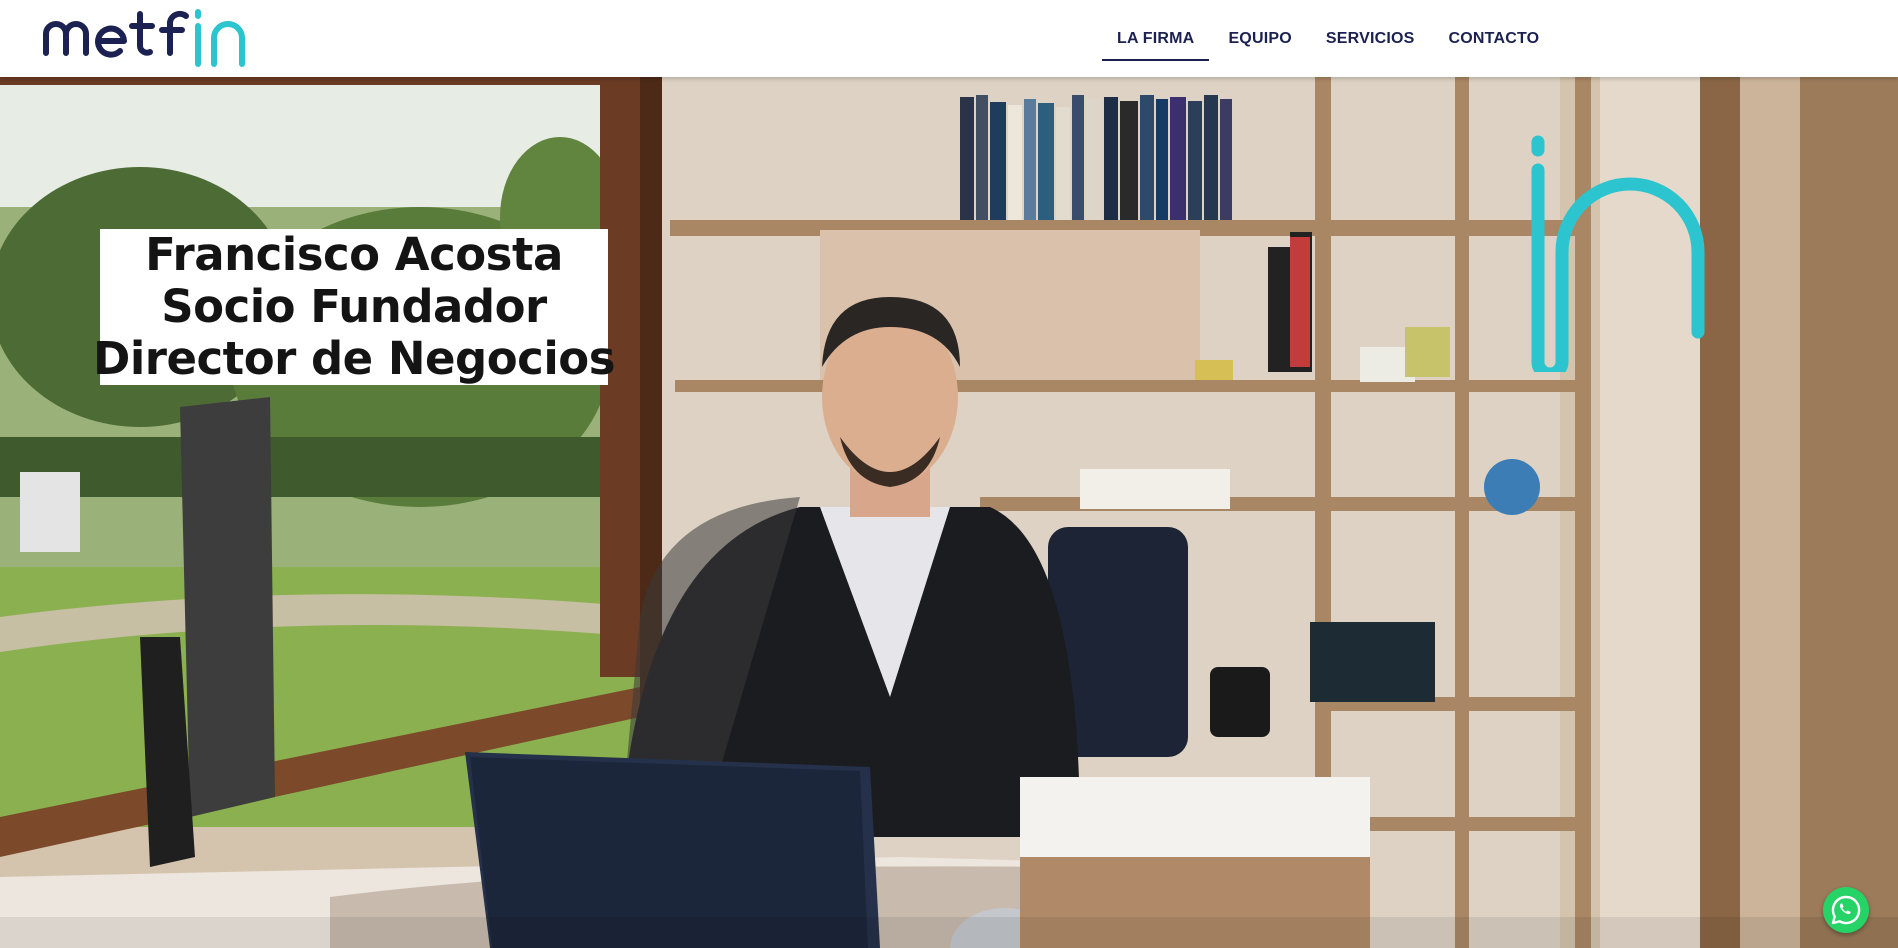  I want to click on caption-role: Socio Fundador, so click(354, 306).